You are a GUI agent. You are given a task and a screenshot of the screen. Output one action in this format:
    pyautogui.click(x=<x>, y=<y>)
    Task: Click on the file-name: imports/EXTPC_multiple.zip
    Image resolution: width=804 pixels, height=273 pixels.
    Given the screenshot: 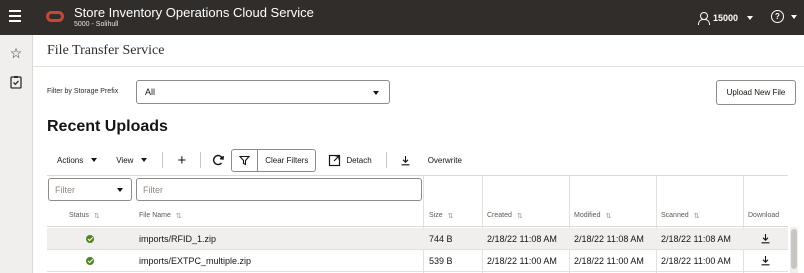 What is the action you would take?
    pyautogui.click(x=195, y=260)
    